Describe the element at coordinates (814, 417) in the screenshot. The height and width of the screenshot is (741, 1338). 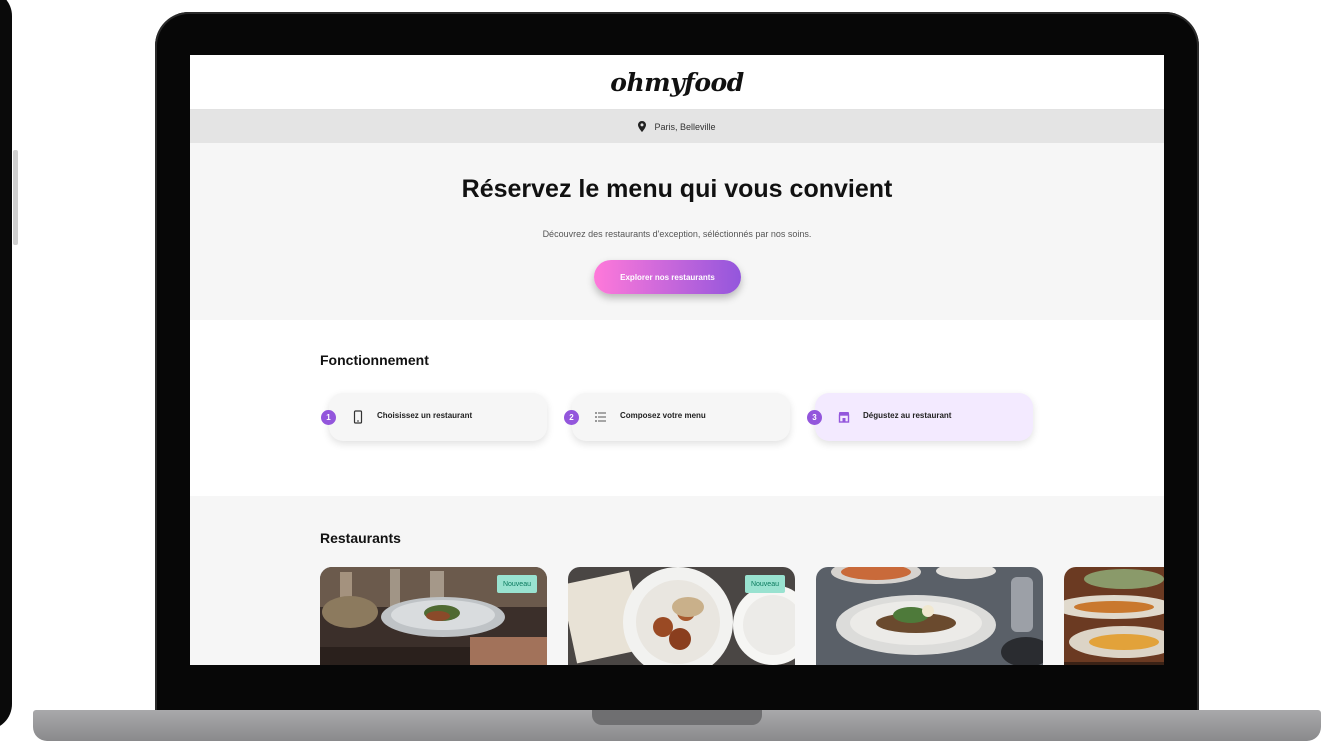
I see `step-number-badge: 3` at that location.